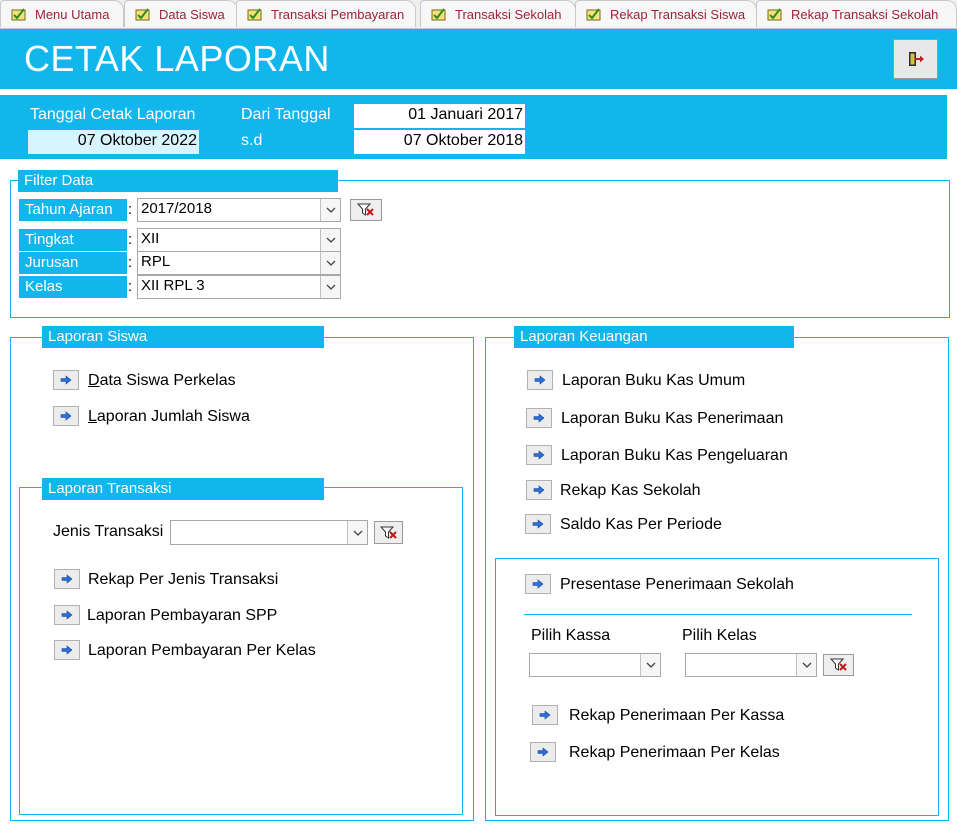  I want to click on tingkat-combo: XII, so click(239, 240).